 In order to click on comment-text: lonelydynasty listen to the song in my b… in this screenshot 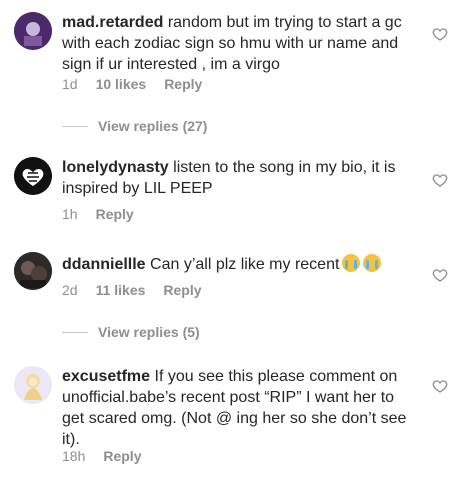, I will do `click(240, 178)`.